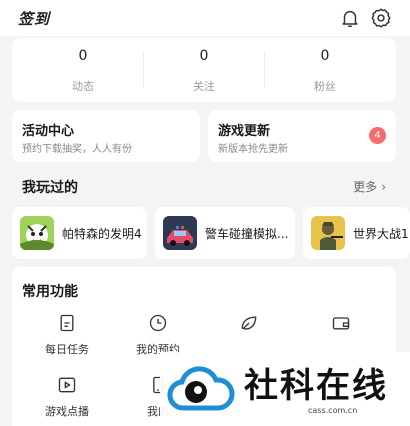 This screenshot has width=410, height=426. I want to click on update-count-badge: 4, so click(377, 135).